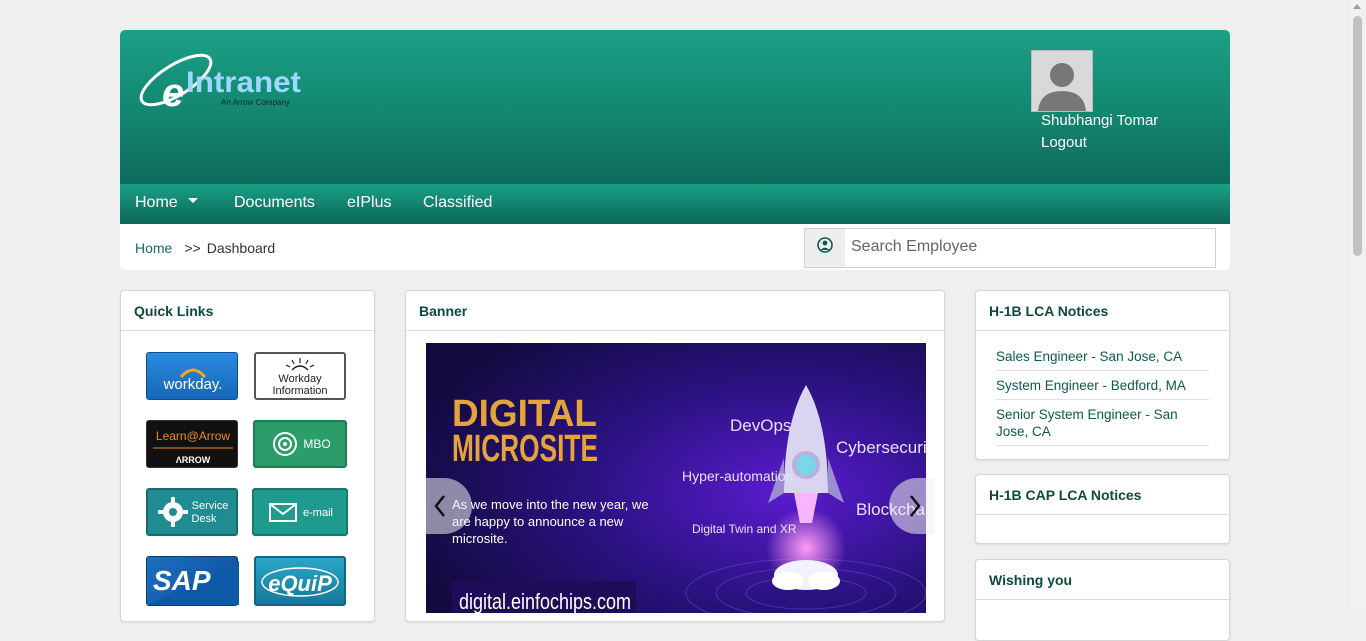  I want to click on slide-heading-line2: MICROSITE, so click(525, 449).